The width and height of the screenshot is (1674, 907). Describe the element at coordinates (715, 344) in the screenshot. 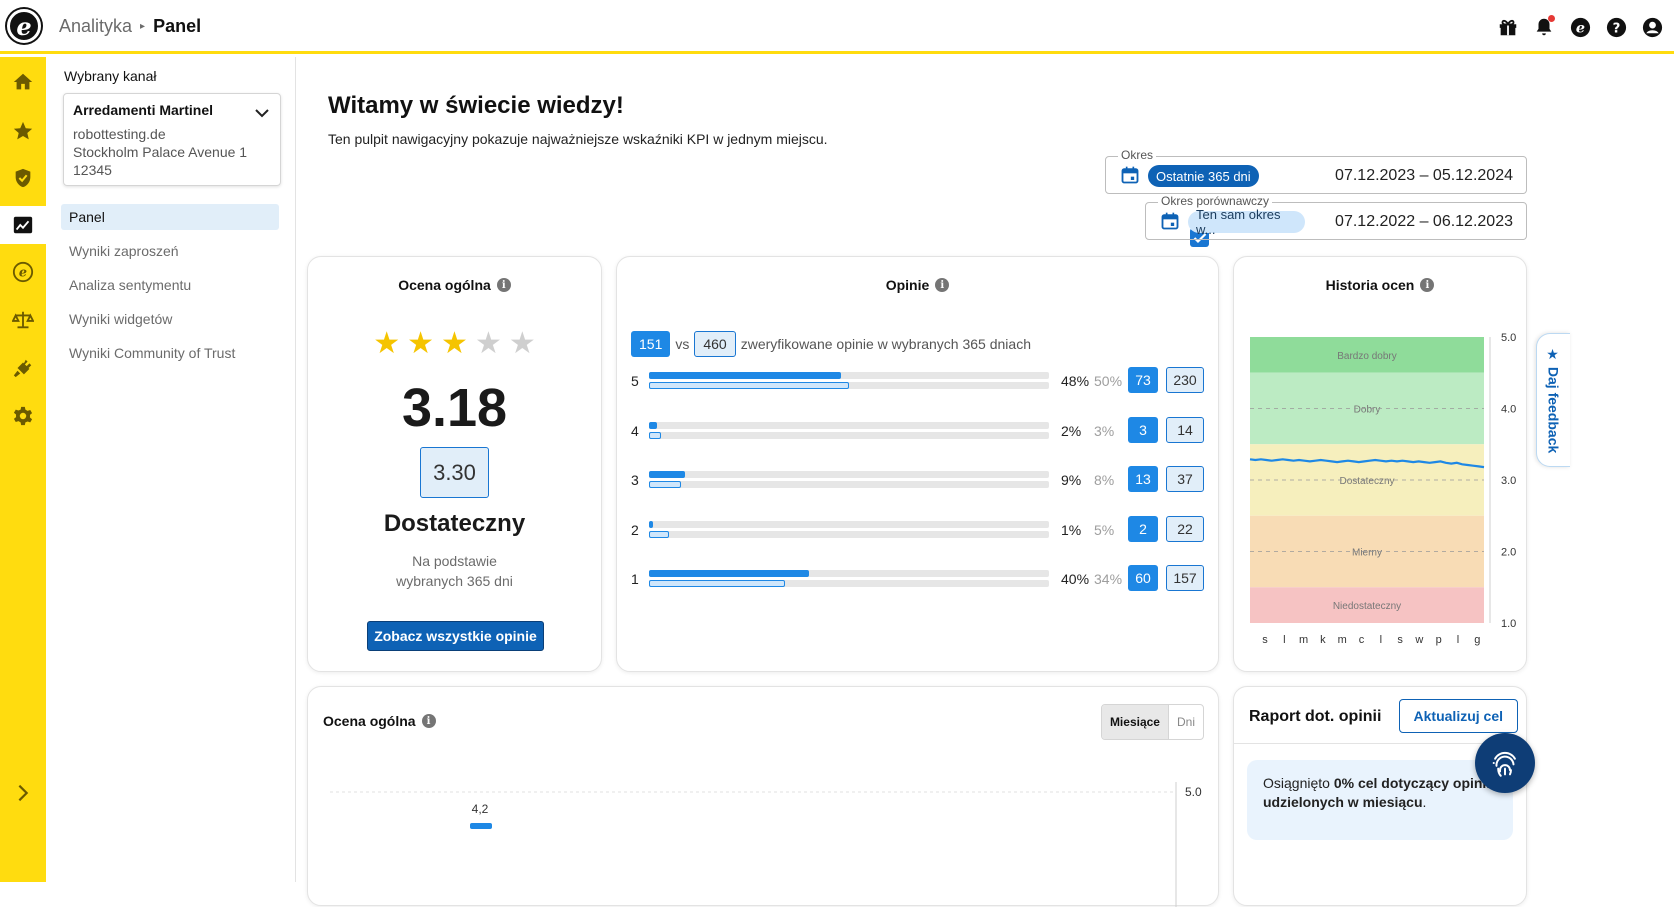

I see `count-compare: 460` at that location.